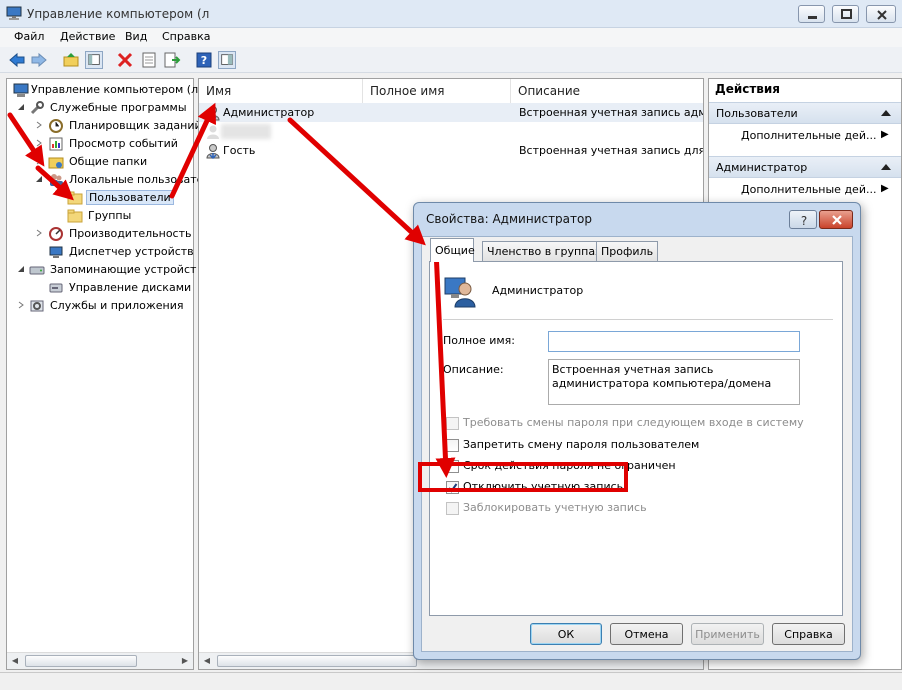 This screenshot has width=902, height=690. I want to click on window-title: Управление компьютером (л, so click(118, 14).